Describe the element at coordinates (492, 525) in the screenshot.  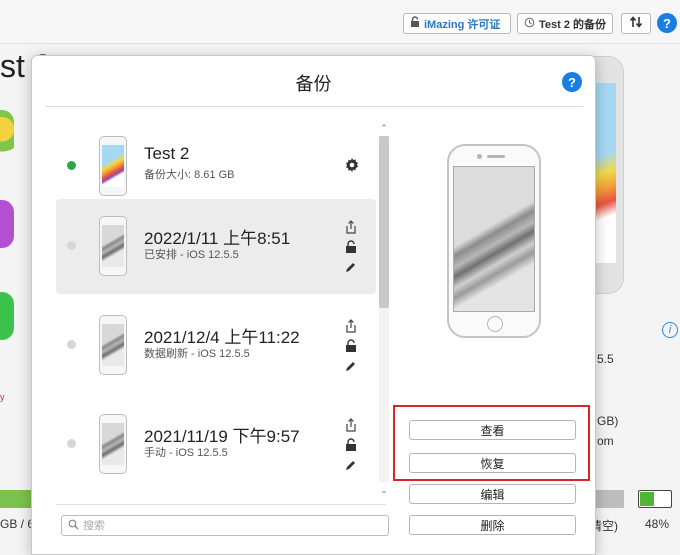
I see `delete-button: 删除` at that location.